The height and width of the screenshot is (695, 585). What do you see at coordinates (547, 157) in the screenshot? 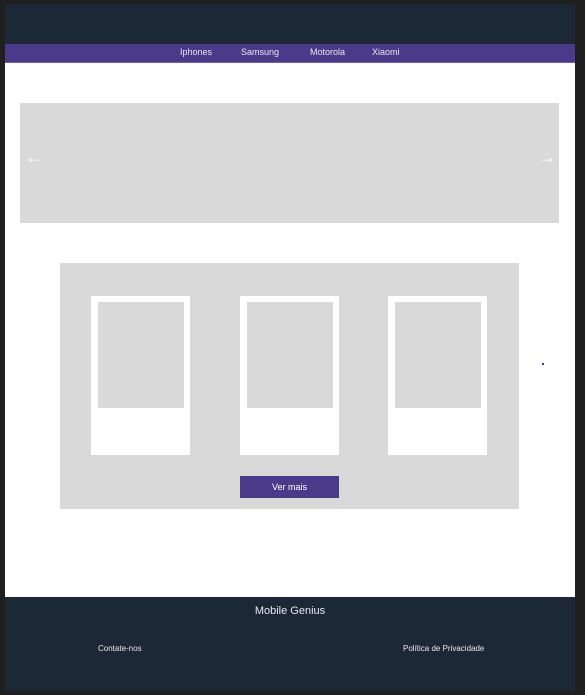
I see `arrow-right-icon: →` at bounding box center [547, 157].